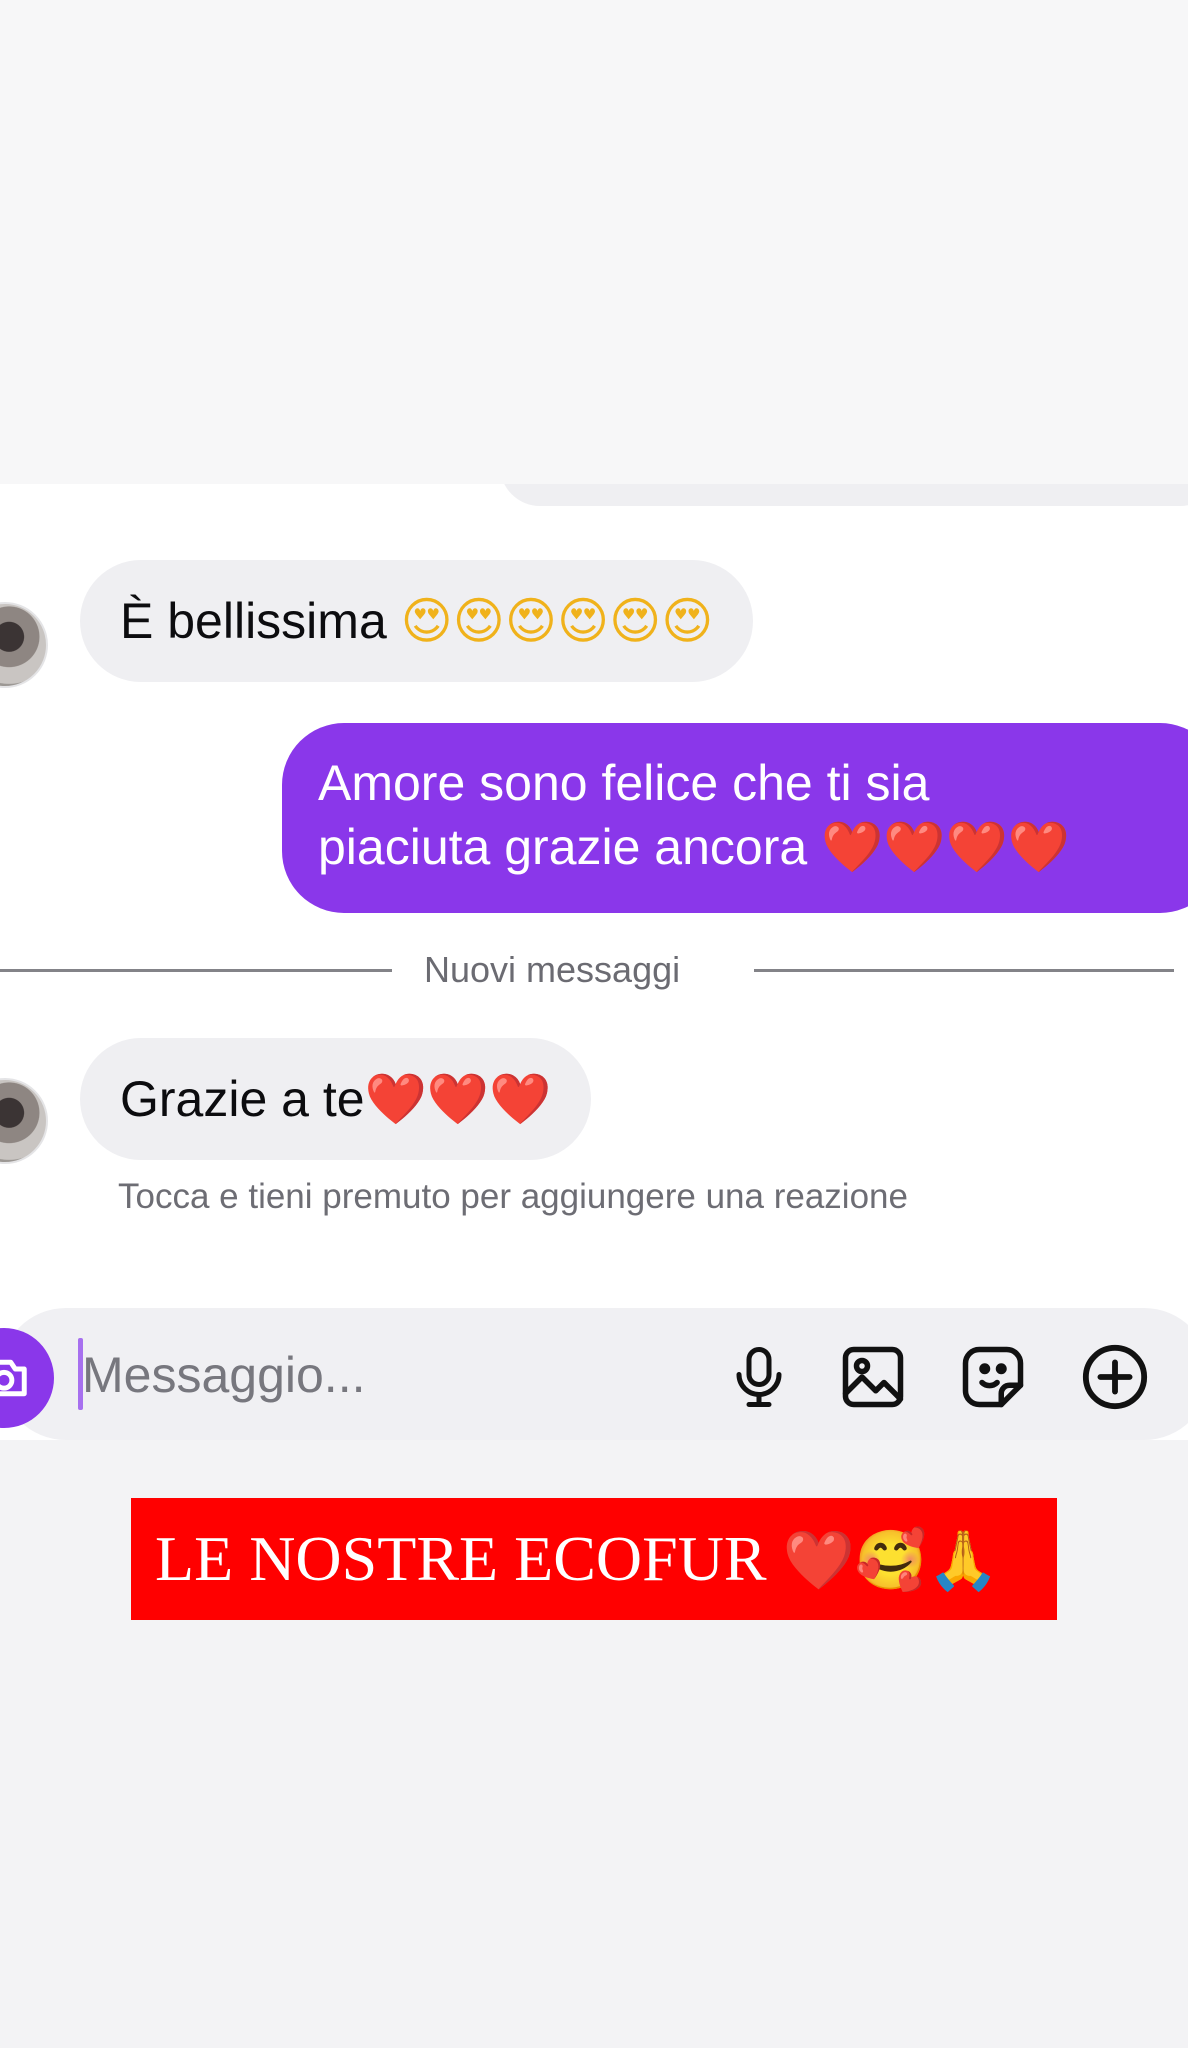  I want to click on message-bubble-incoming: È bellissima 😍😍😍😍😍😍, so click(417, 621).